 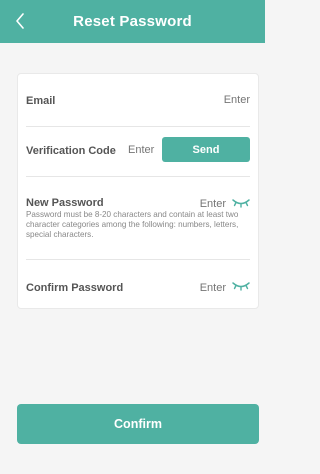 What do you see at coordinates (41, 101) in the screenshot?
I see `email-label: Email` at bounding box center [41, 101].